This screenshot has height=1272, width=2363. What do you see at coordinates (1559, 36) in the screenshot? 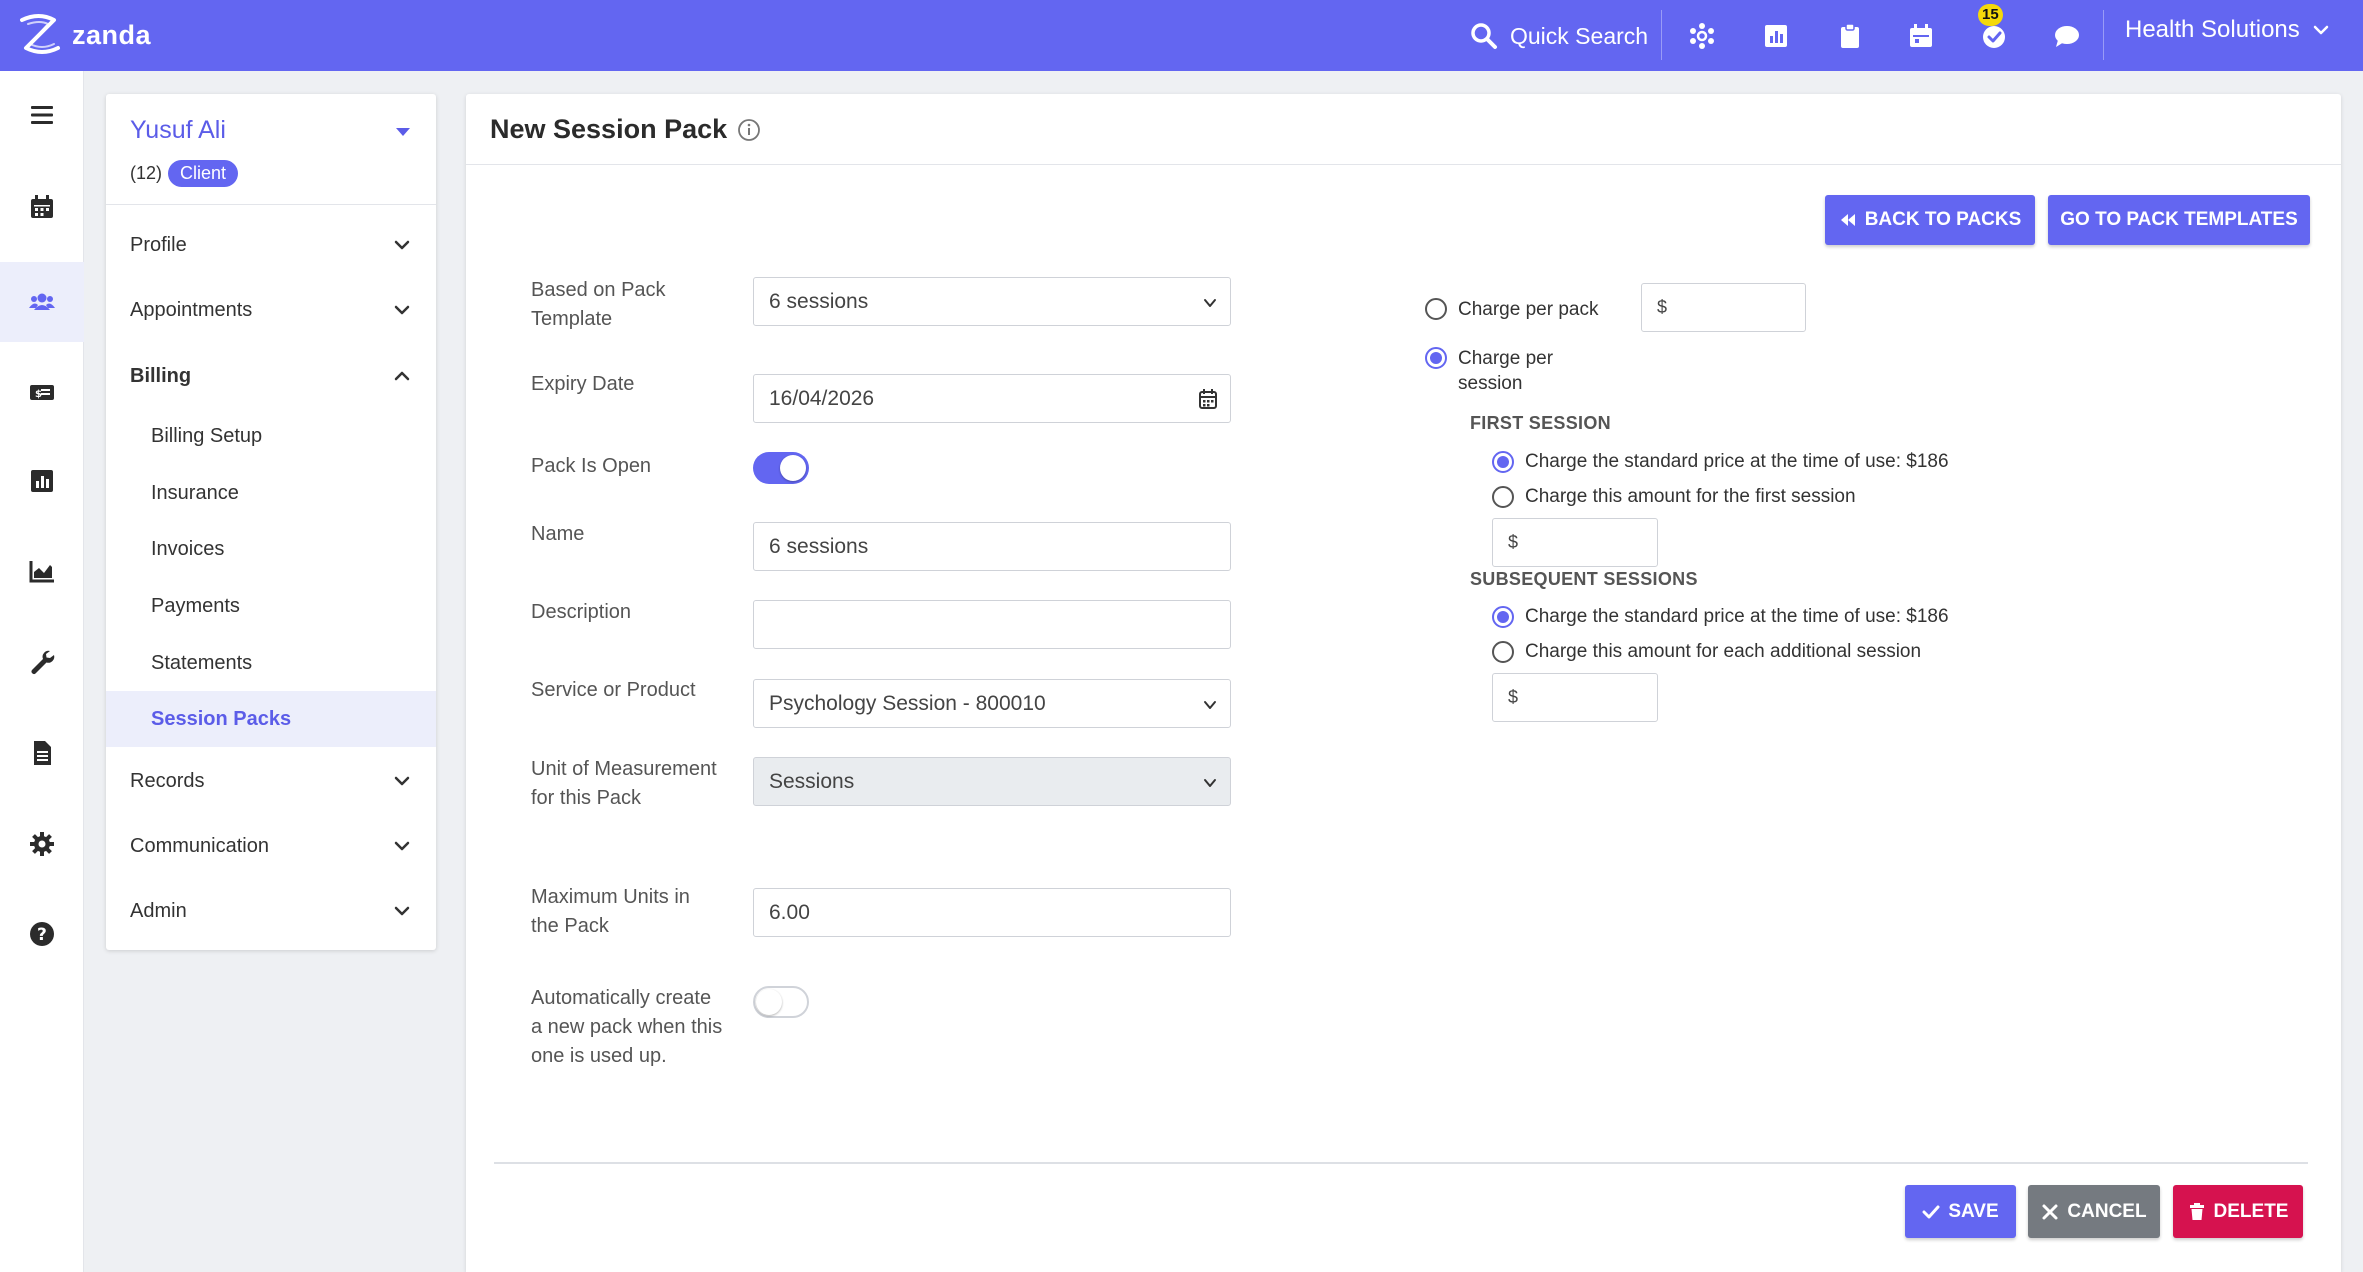
I see `quick-search: Quick Search` at bounding box center [1559, 36].